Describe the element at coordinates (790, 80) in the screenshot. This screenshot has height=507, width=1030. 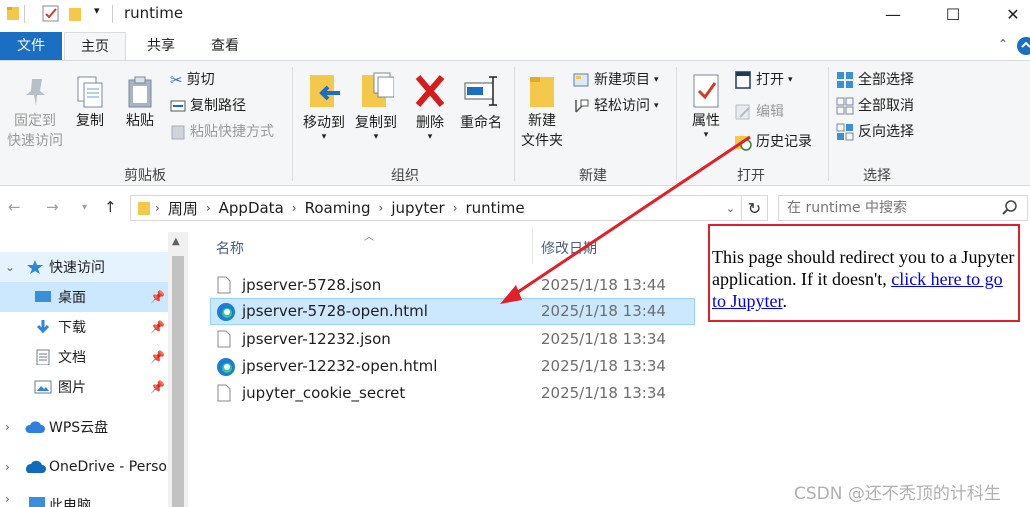
I see `open-dropdown-icon: ▾` at that location.